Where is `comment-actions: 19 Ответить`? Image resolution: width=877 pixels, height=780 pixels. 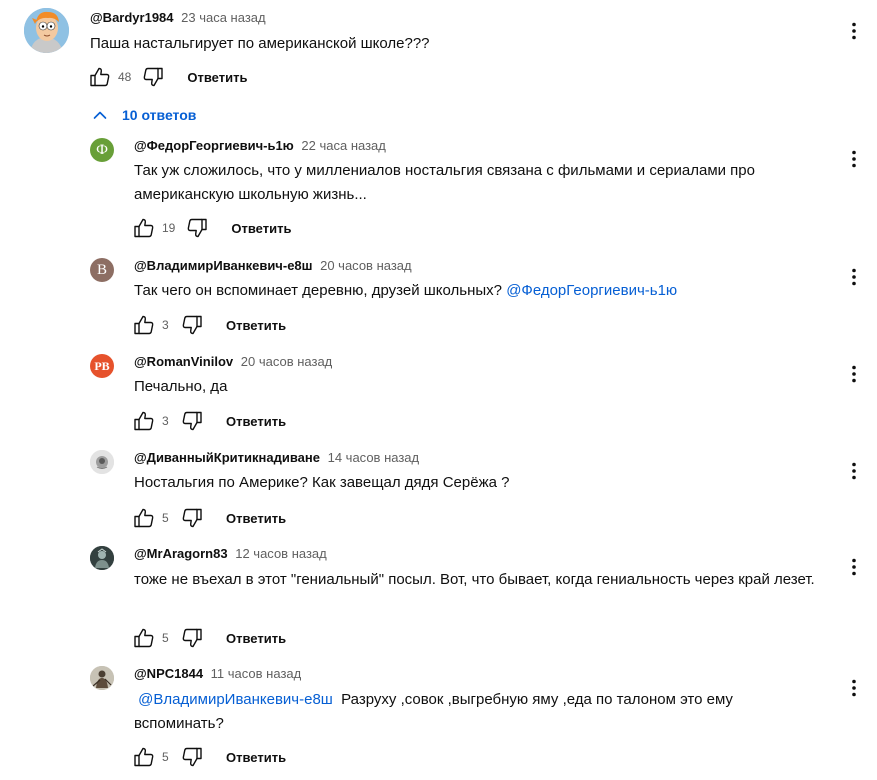
comment-actions: 19 Ответить is located at coordinates (211, 228).